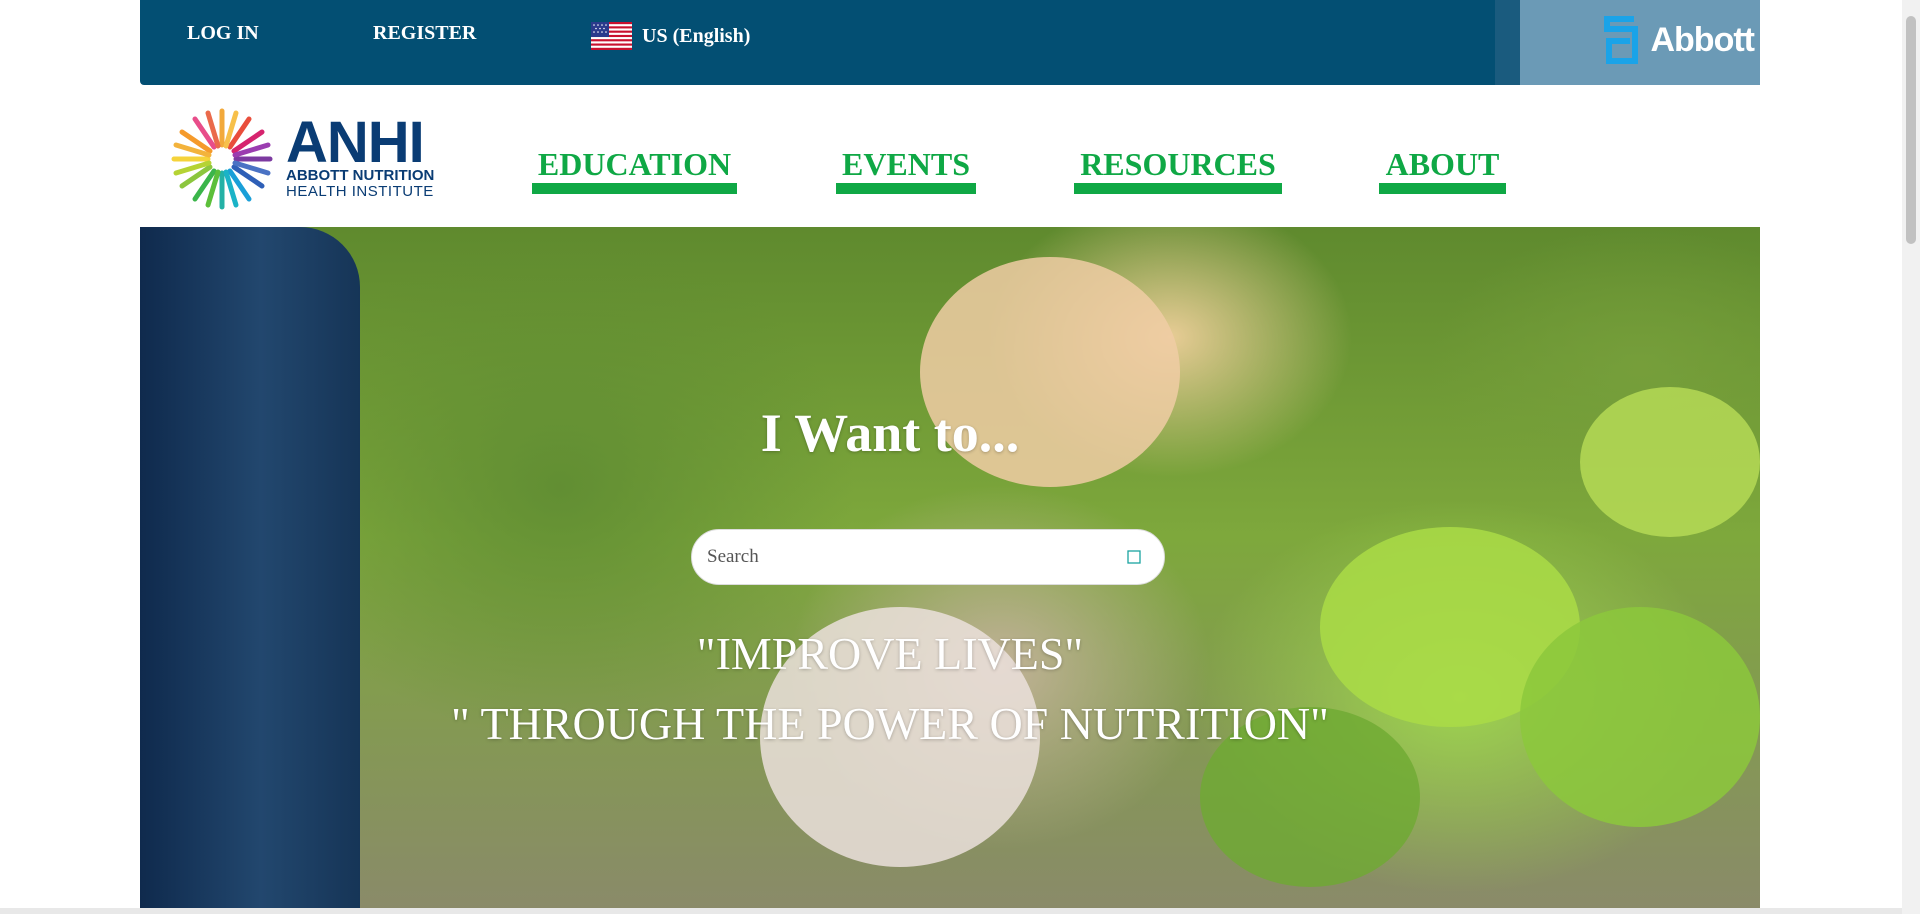 This screenshot has width=1920, height=914. What do you see at coordinates (951, 911) in the screenshot?
I see `viewport-bottom-edge` at bounding box center [951, 911].